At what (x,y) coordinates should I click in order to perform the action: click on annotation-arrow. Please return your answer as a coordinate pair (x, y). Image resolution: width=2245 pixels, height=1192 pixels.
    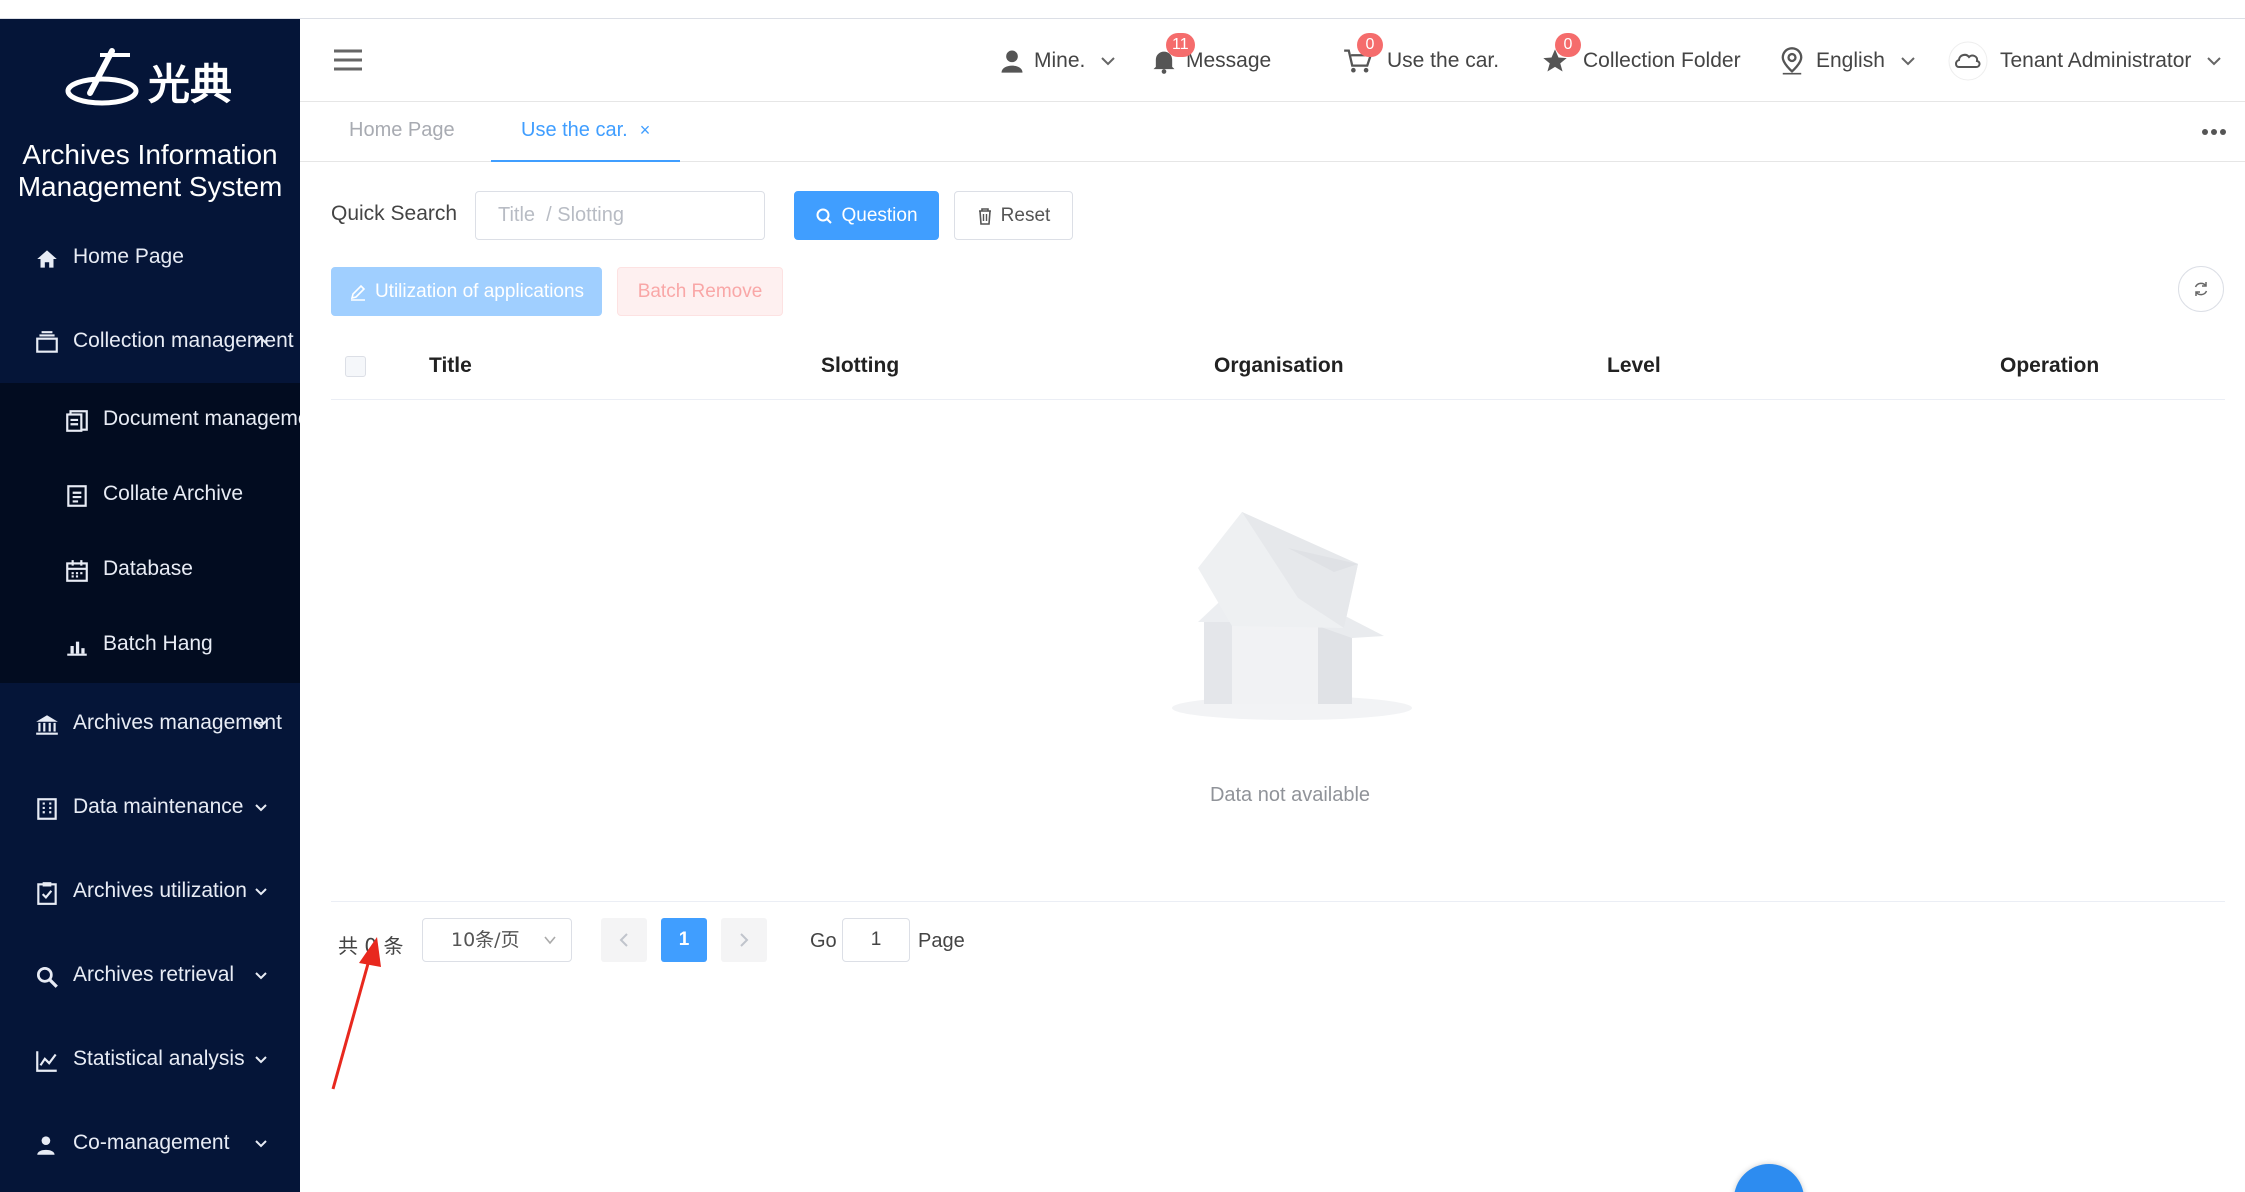
    Looking at the image, I should click on (356, 1013).